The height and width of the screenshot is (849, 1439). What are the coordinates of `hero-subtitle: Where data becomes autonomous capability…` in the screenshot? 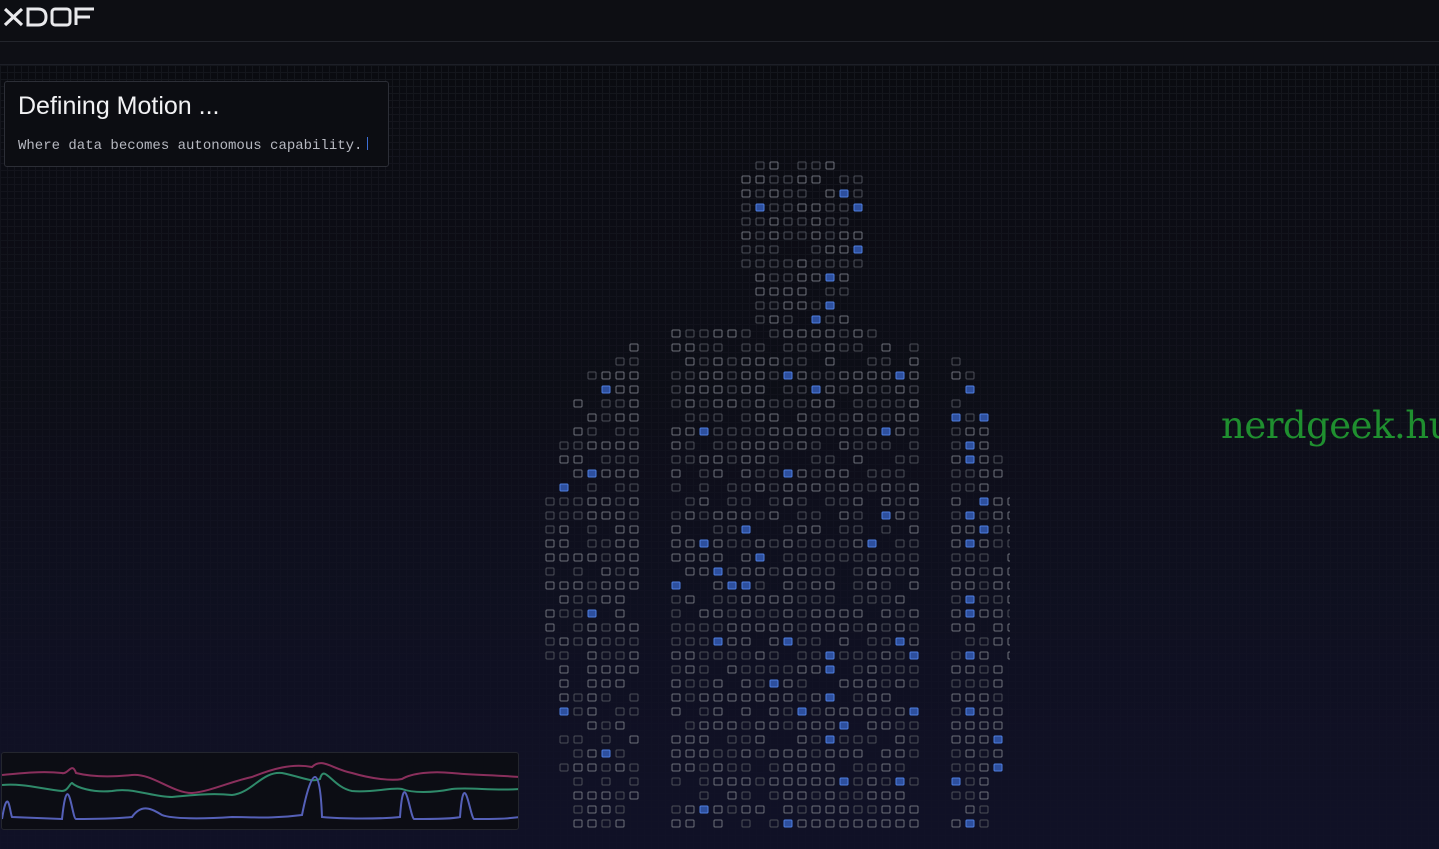 It's located at (190, 146).